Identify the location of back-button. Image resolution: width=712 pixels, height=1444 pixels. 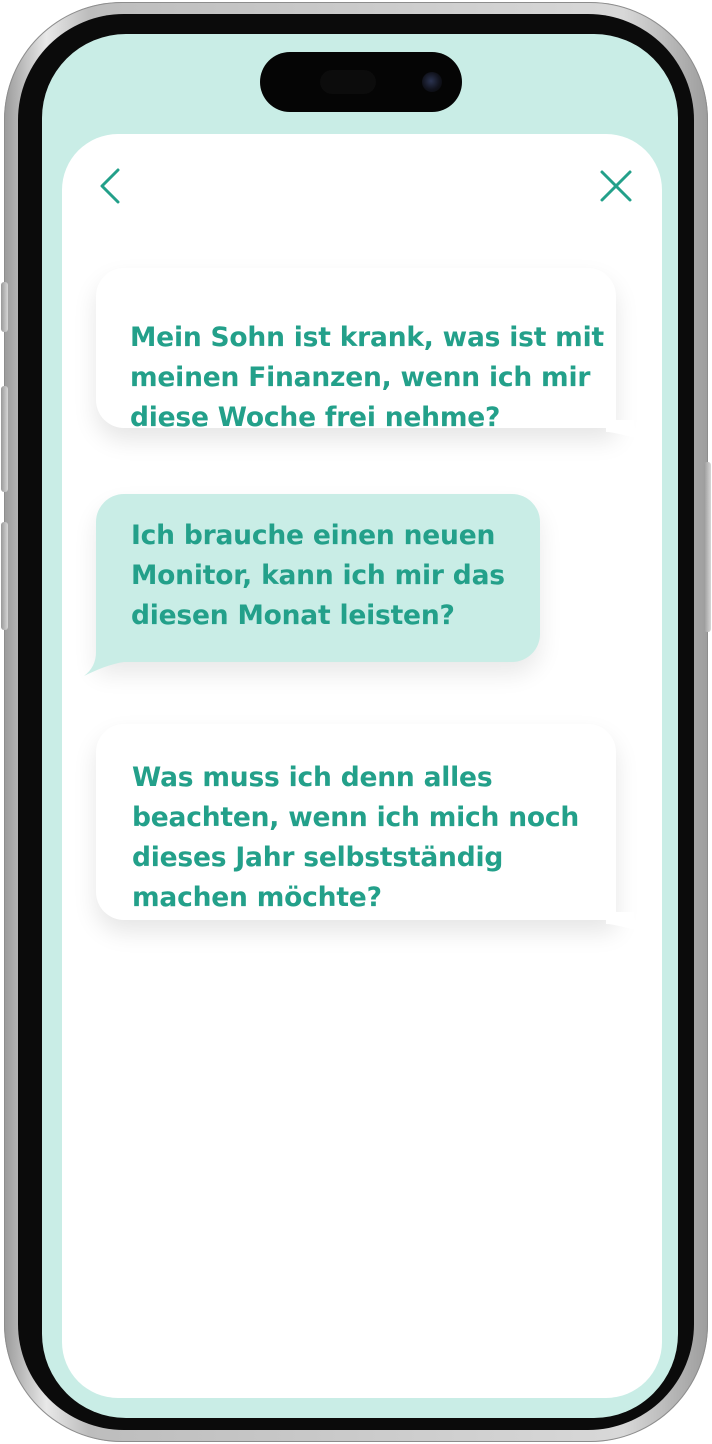
(110, 186).